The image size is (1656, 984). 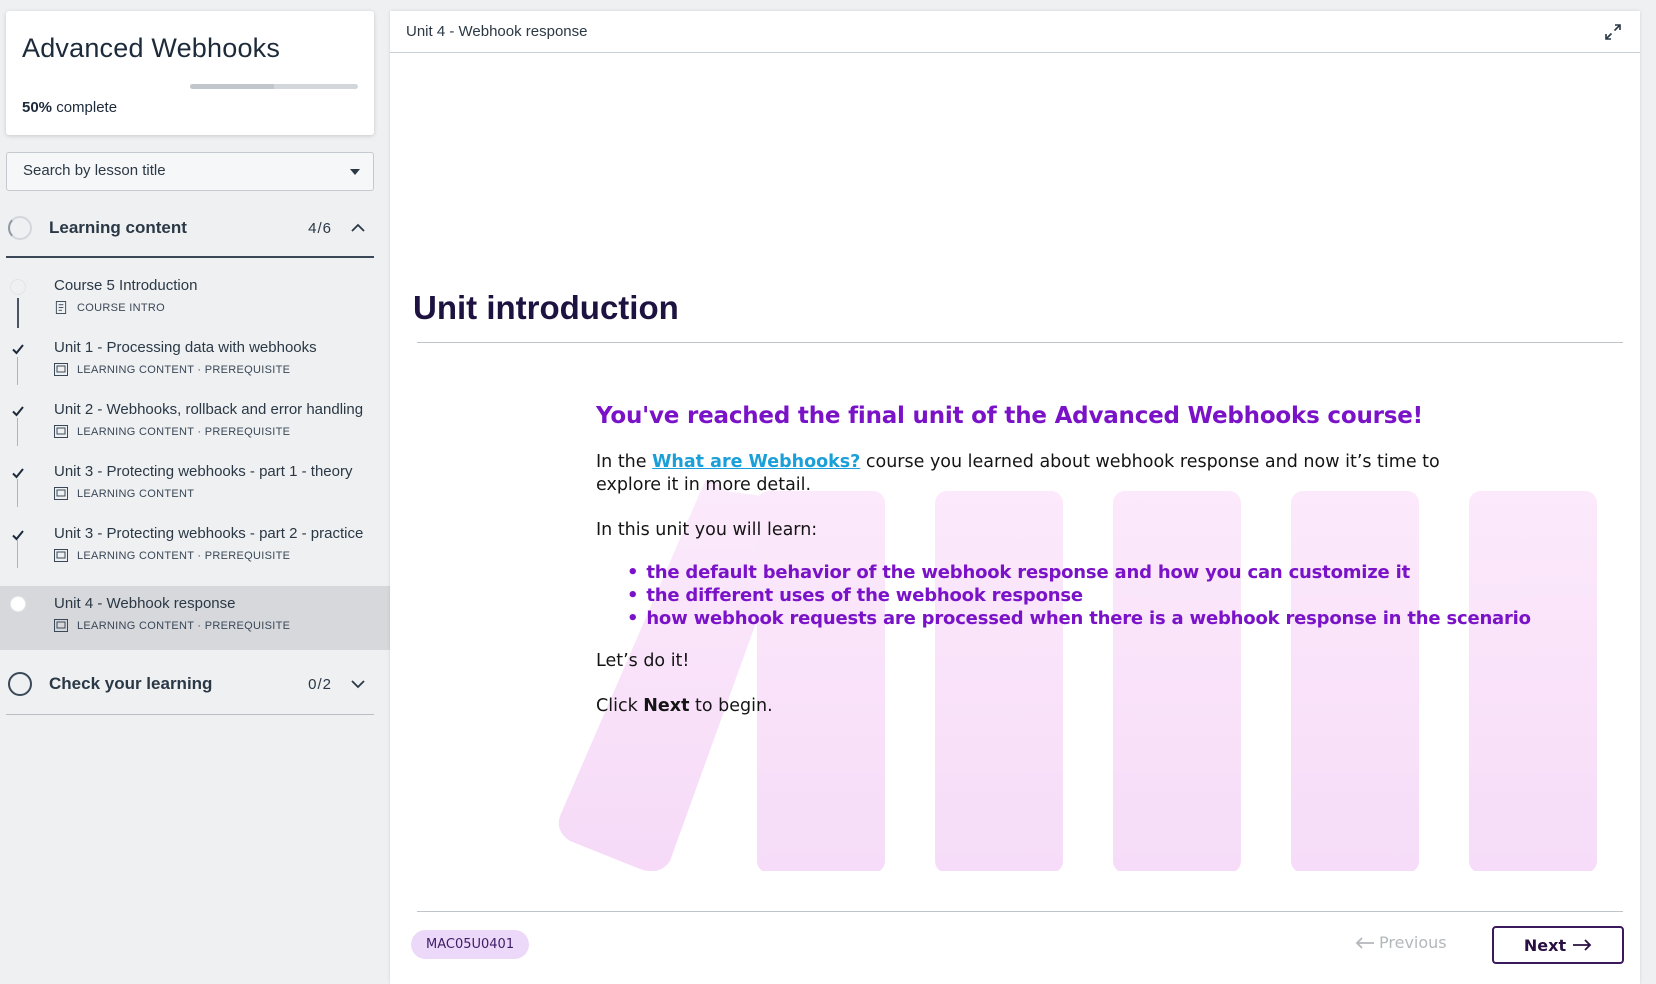 What do you see at coordinates (85, 107) in the screenshot?
I see `progress-suffix: complete` at bounding box center [85, 107].